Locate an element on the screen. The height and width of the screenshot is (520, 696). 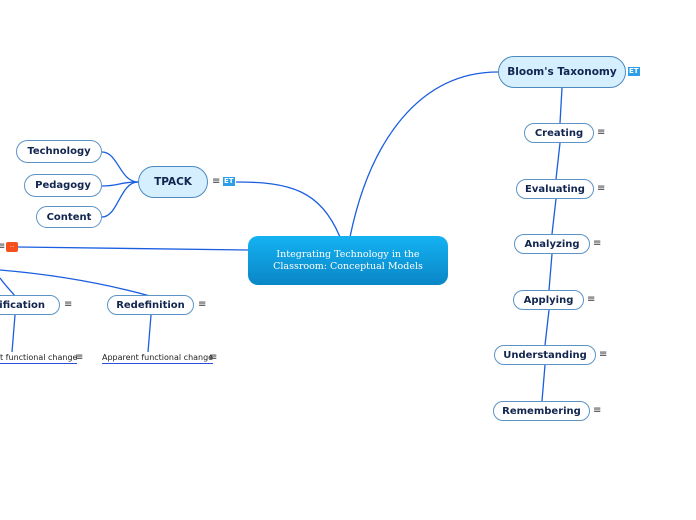
samr-badge-icon: ··· is located at coordinates (12, 247).